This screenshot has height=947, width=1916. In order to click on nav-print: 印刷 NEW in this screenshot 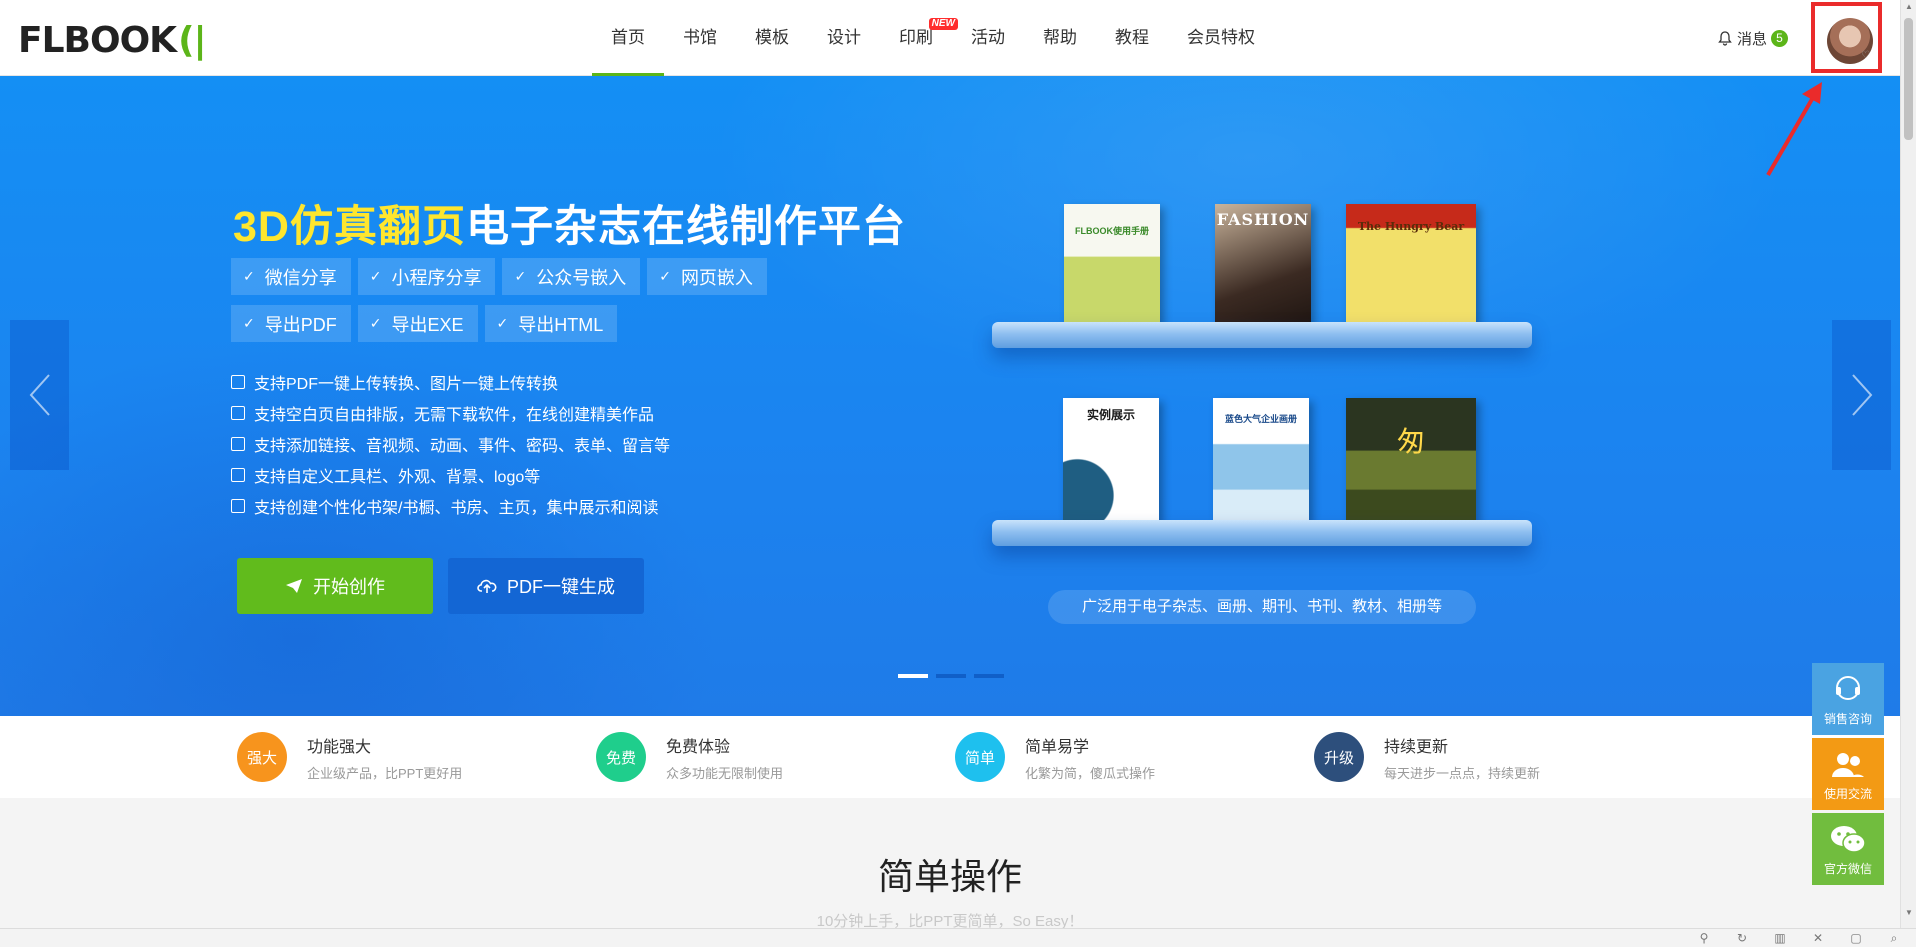, I will do `click(919, 38)`.